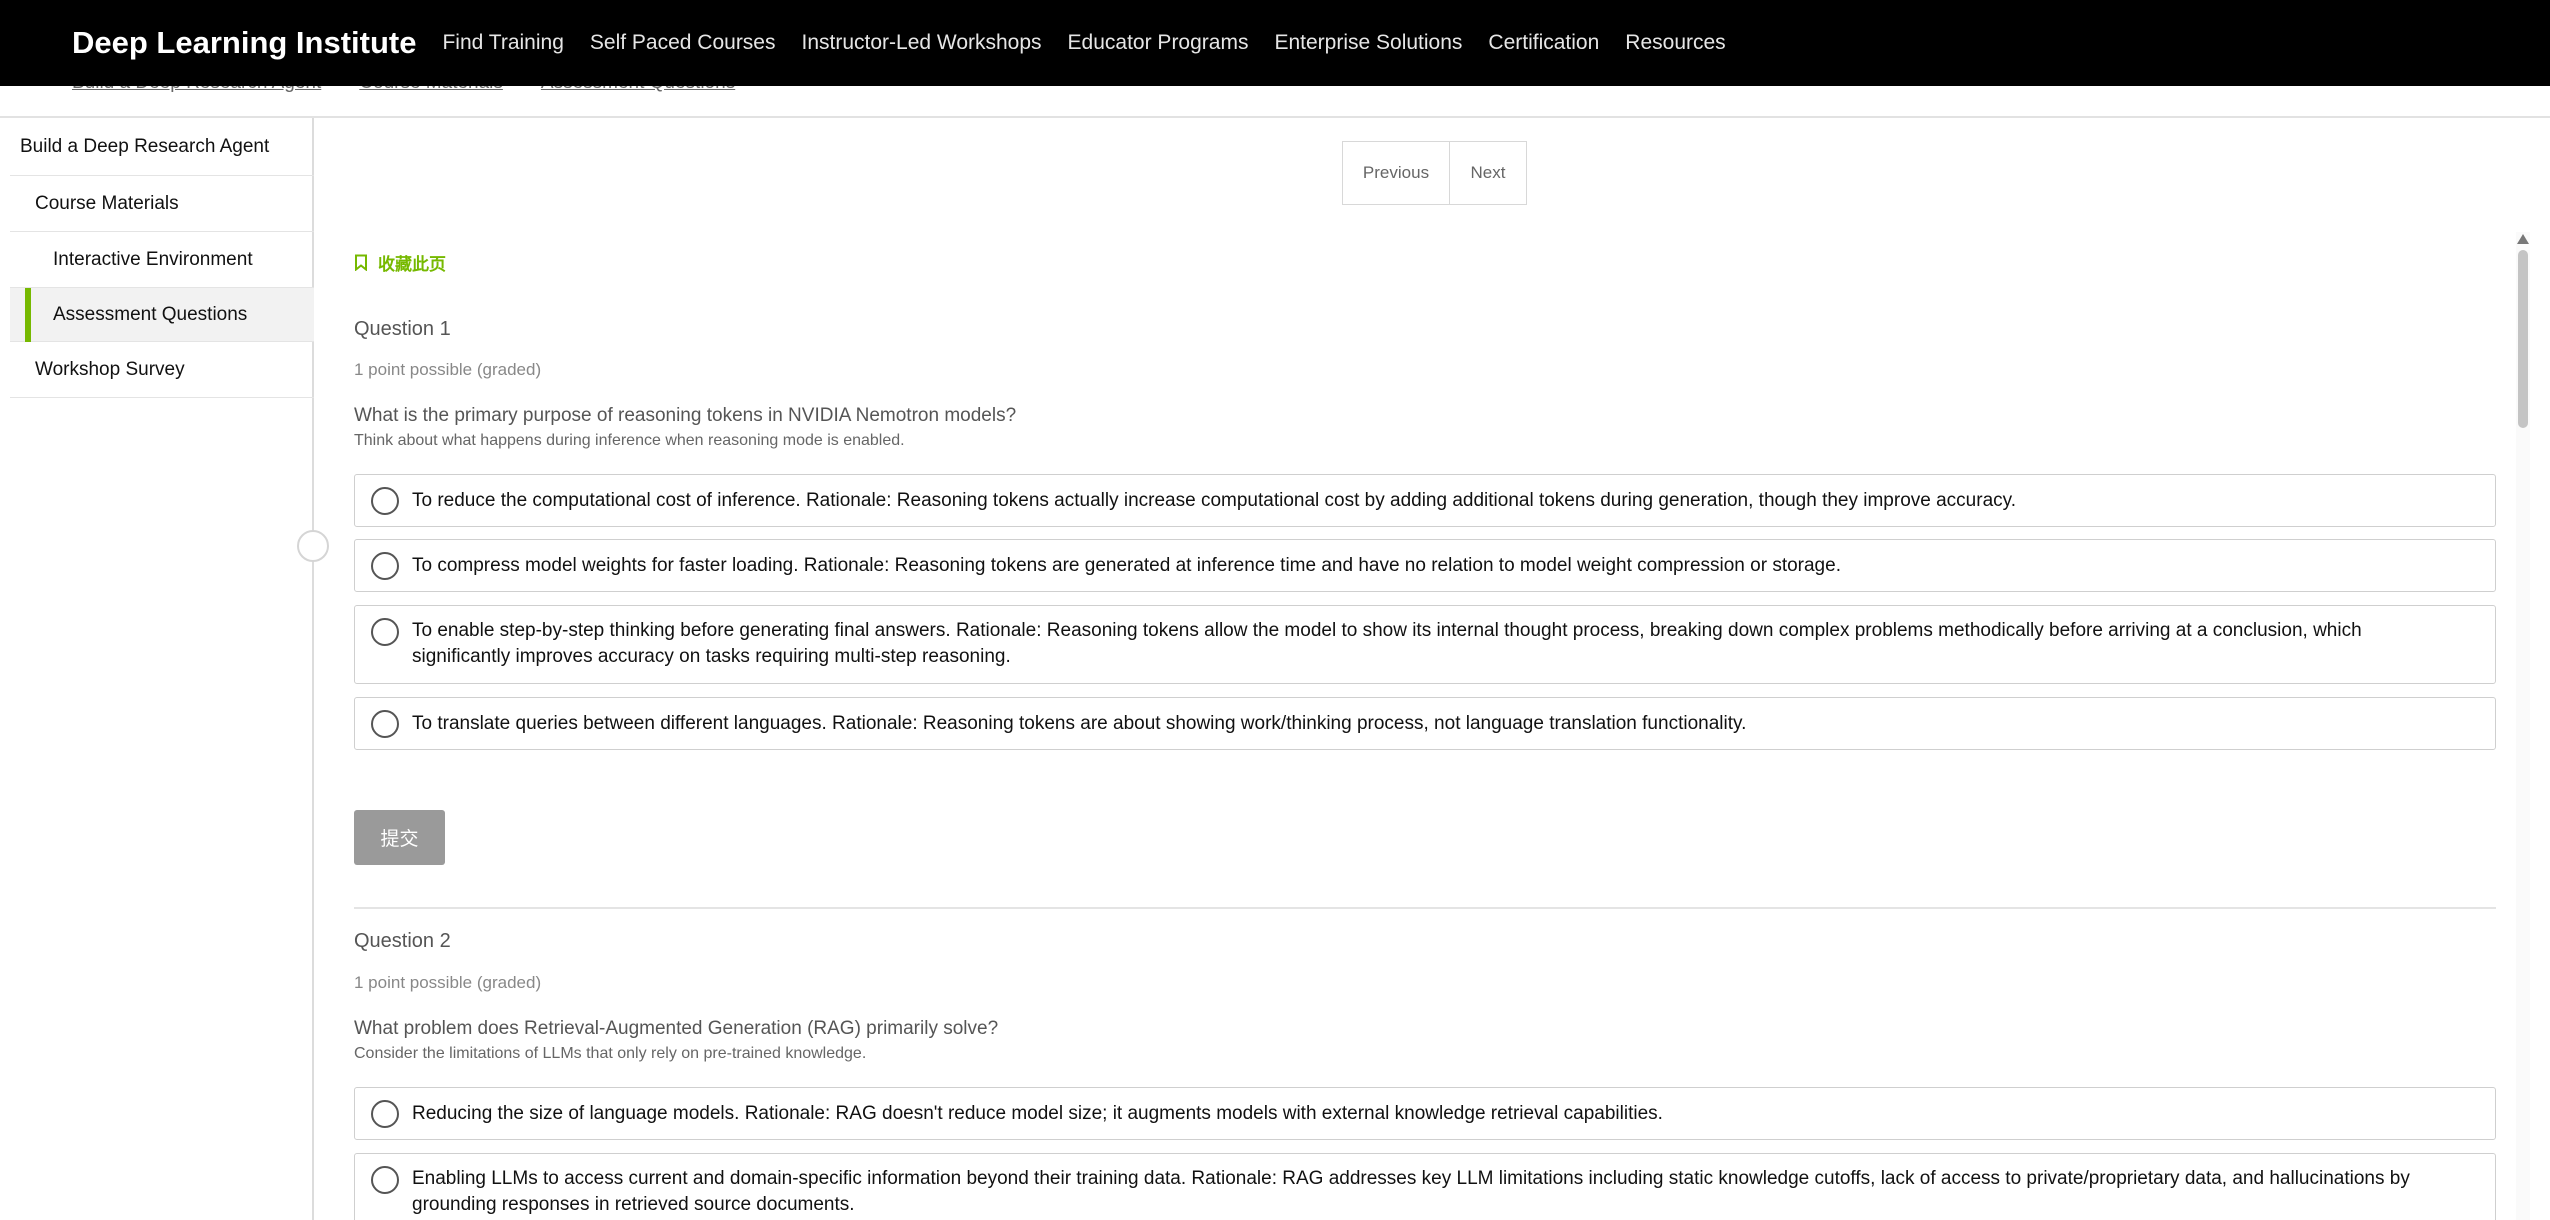 Image resolution: width=2550 pixels, height=1220 pixels. Describe the element at coordinates (150, 314) in the screenshot. I see `sidebar-item-label: Assessment Questions` at that location.